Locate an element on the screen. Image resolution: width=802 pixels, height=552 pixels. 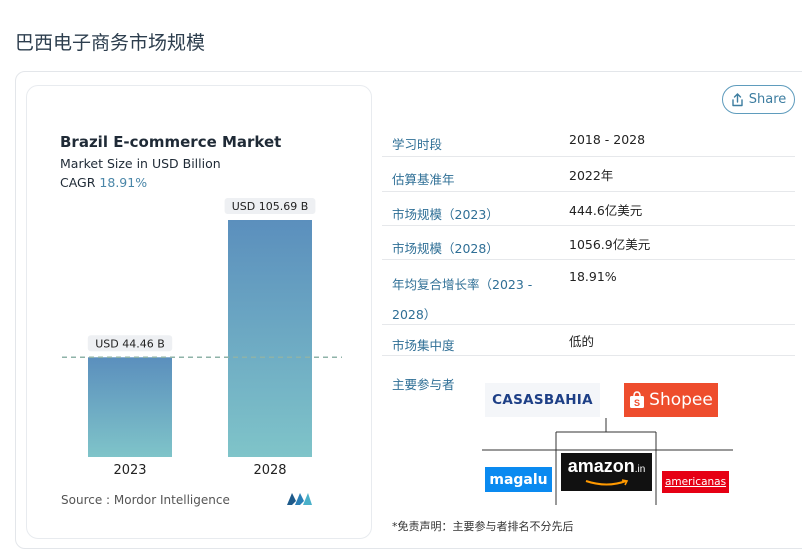
magalu-text: magalu is located at coordinates (518, 479).